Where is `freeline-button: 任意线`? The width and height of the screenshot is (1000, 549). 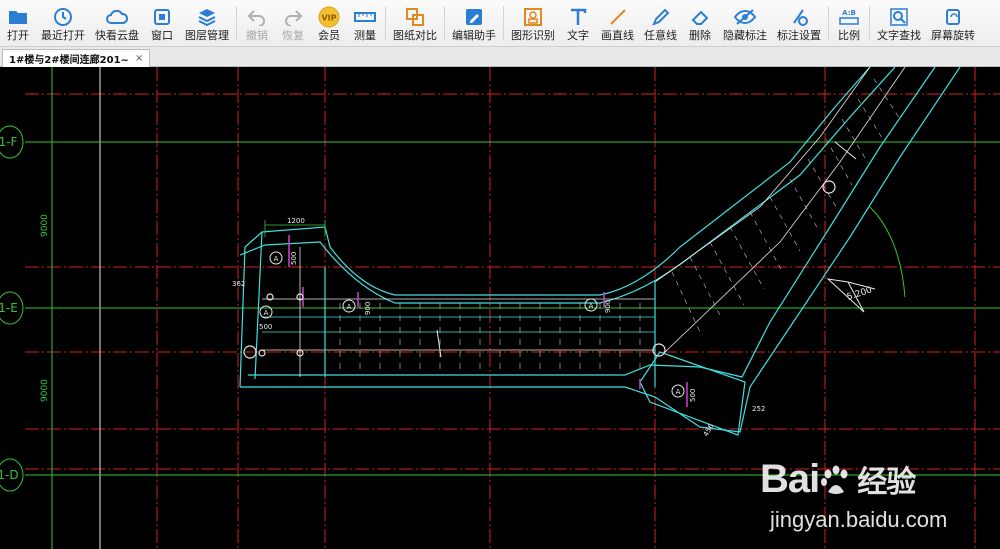
freeline-button: 任意线 is located at coordinates (660, 23).